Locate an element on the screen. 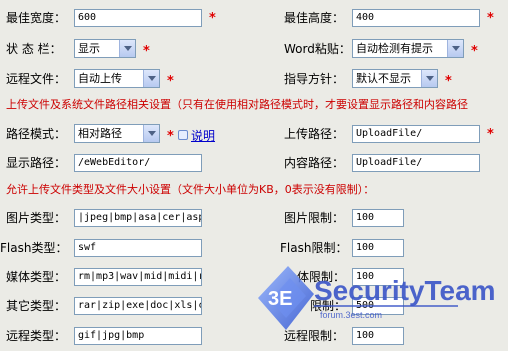 The height and width of the screenshot is (351, 508). media-type-label: 媒体类型： is located at coordinates (36, 277).